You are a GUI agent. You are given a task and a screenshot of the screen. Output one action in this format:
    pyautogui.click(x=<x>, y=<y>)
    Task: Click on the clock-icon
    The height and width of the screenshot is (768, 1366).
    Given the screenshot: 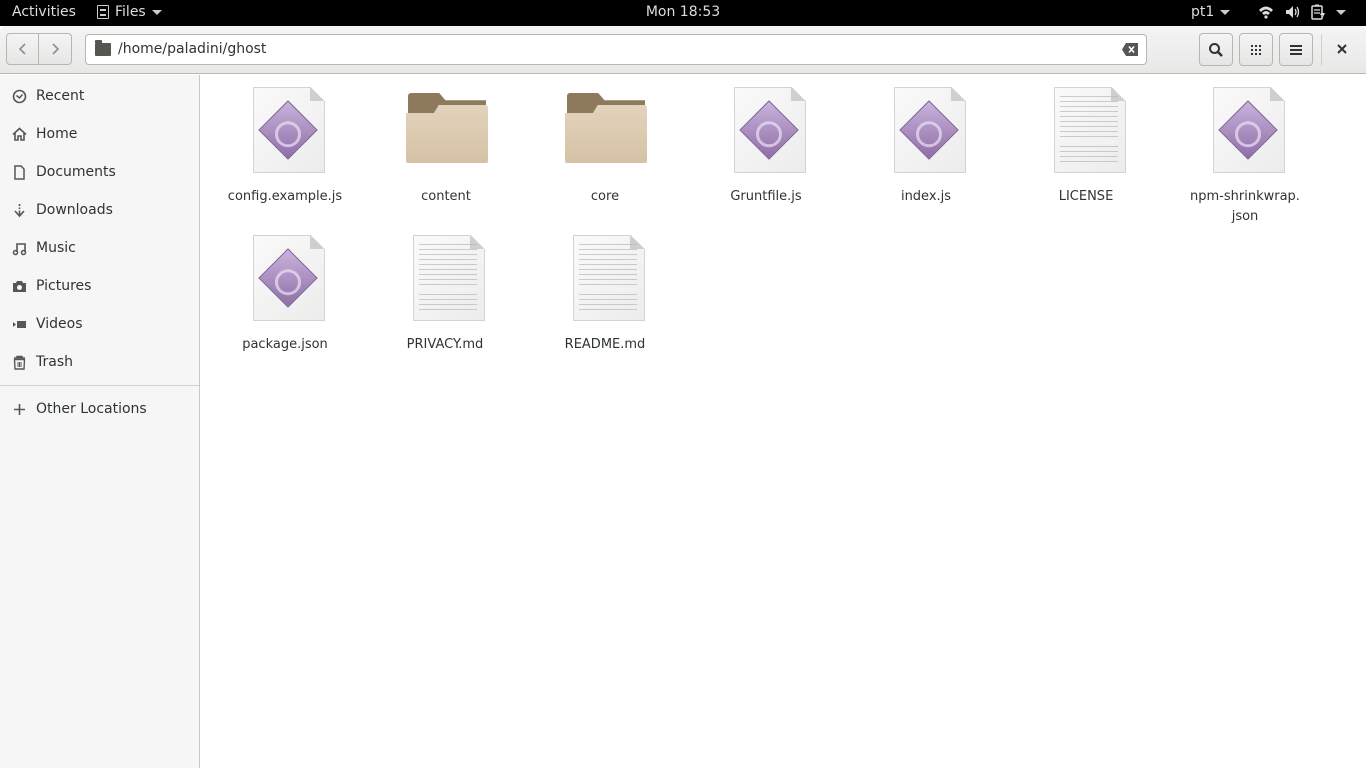 What is the action you would take?
    pyautogui.click(x=19, y=96)
    